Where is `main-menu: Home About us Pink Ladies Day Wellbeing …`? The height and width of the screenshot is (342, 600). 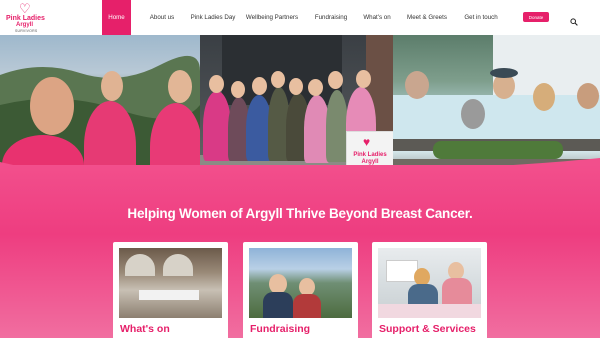 main-menu: Home About us Pink Ladies Day Wellbeing … is located at coordinates (303, 17).